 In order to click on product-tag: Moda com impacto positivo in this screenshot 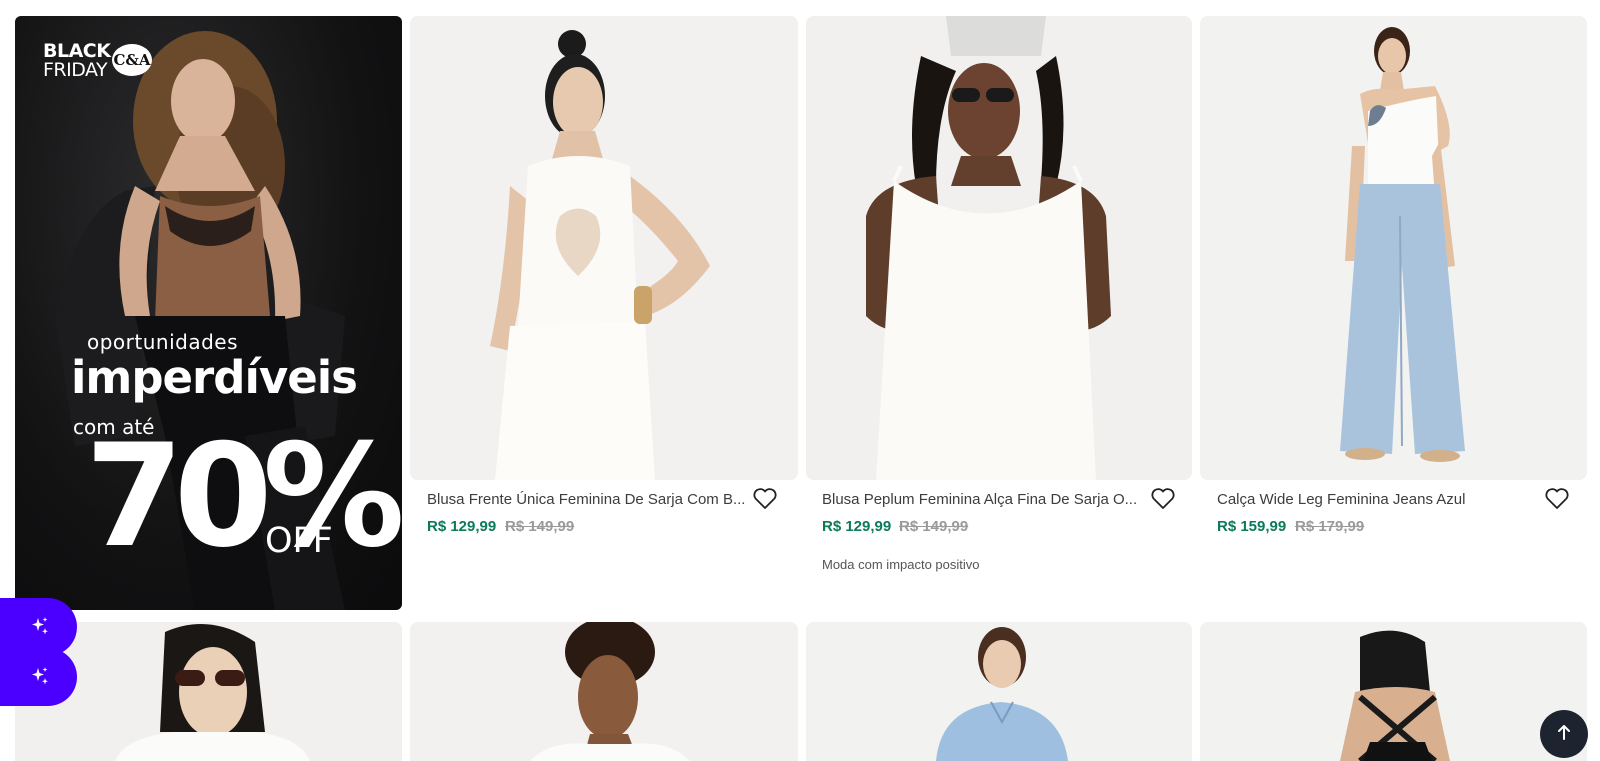, I will do `click(901, 564)`.